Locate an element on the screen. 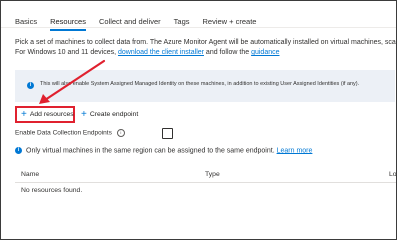 This screenshot has width=399, height=242. add-resources-label: Add resources is located at coordinates (51, 114).